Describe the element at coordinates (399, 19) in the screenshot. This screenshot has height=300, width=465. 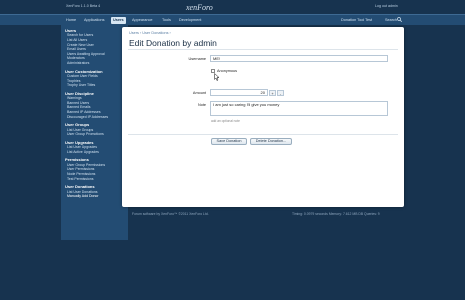
I see `search-icon` at that location.